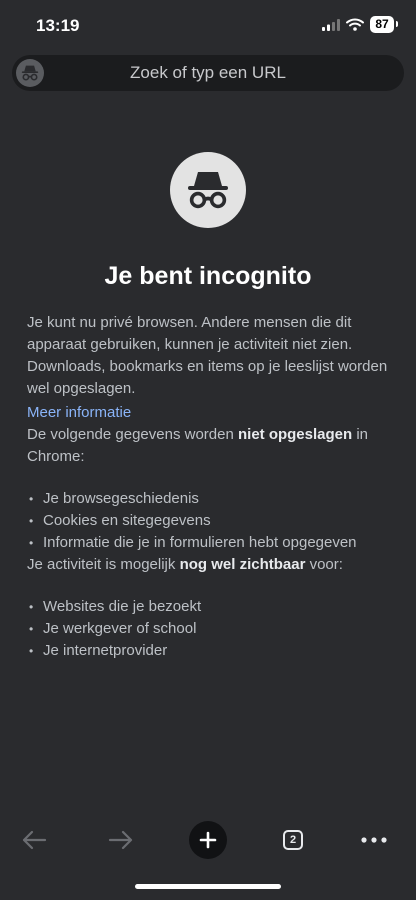  I want to click on tab-count: 2, so click(293, 840).